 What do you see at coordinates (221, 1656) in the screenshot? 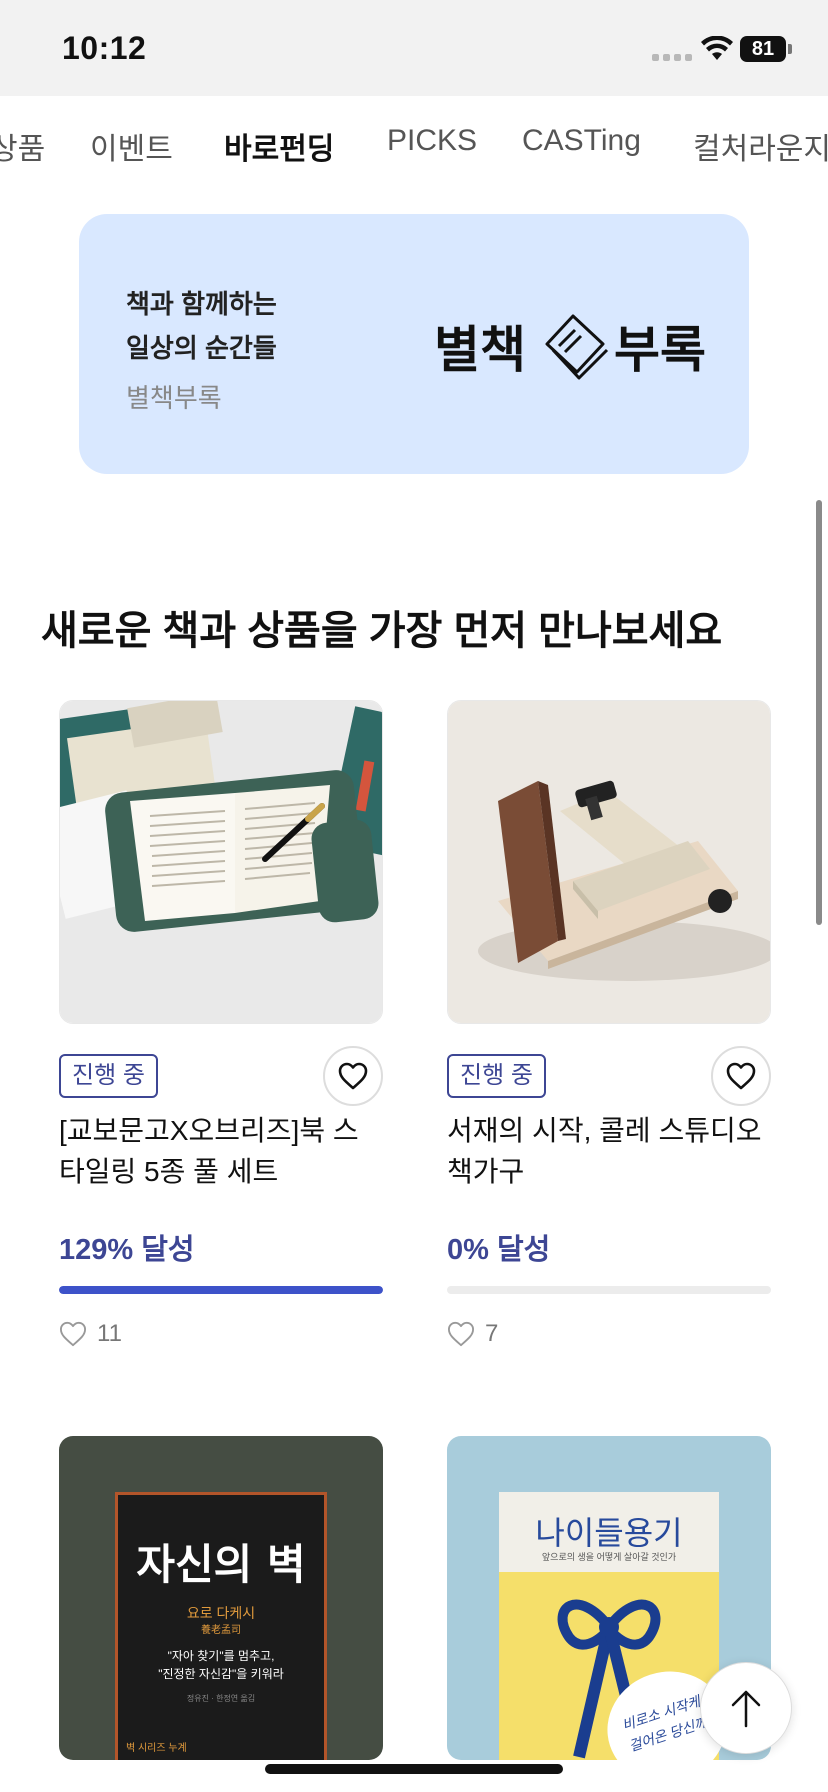
I see `book-tagline-1: "자아 찾기"를 멈추고,` at bounding box center [221, 1656].